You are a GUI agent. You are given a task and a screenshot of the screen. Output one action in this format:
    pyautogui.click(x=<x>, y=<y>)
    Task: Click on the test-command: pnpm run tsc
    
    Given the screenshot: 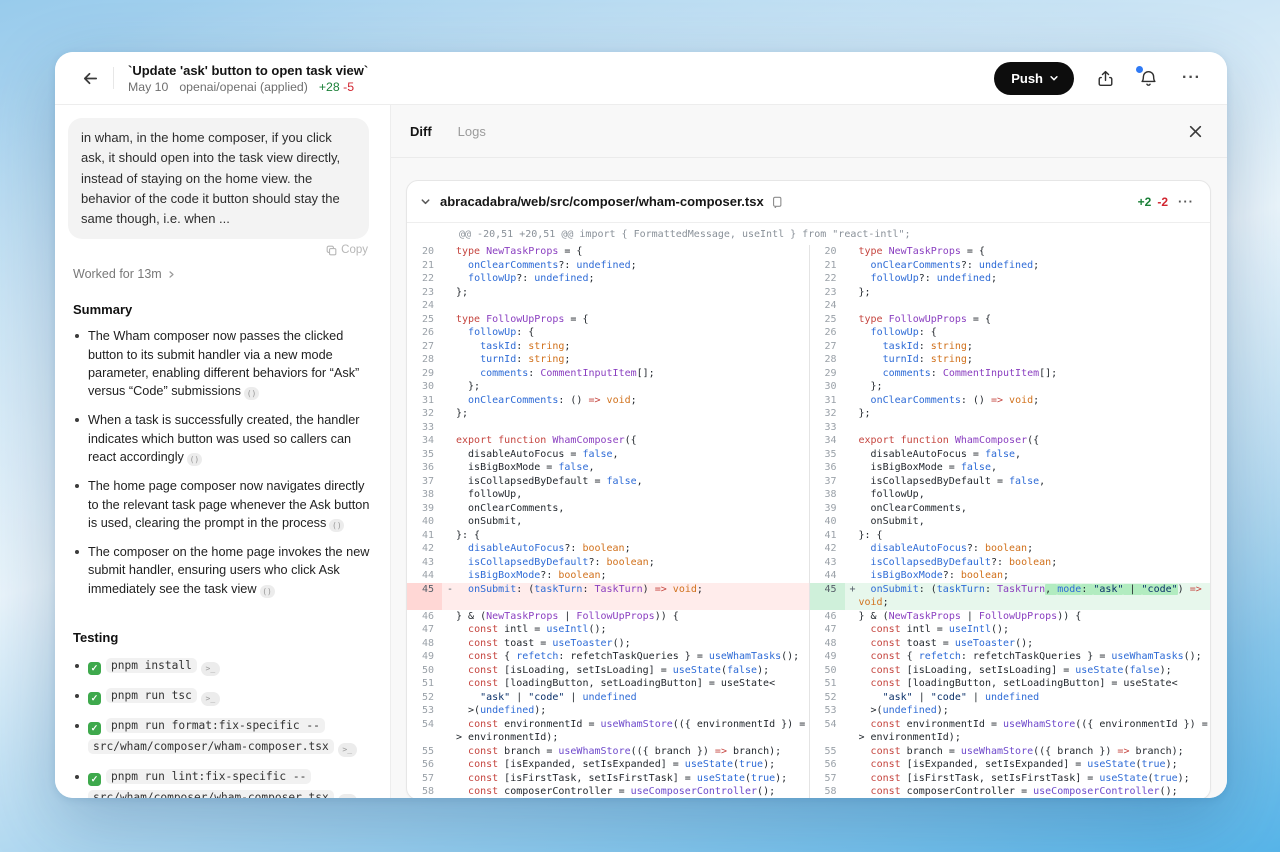 What is the action you would take?
    pyautogui.click(x=151, y=695)
    